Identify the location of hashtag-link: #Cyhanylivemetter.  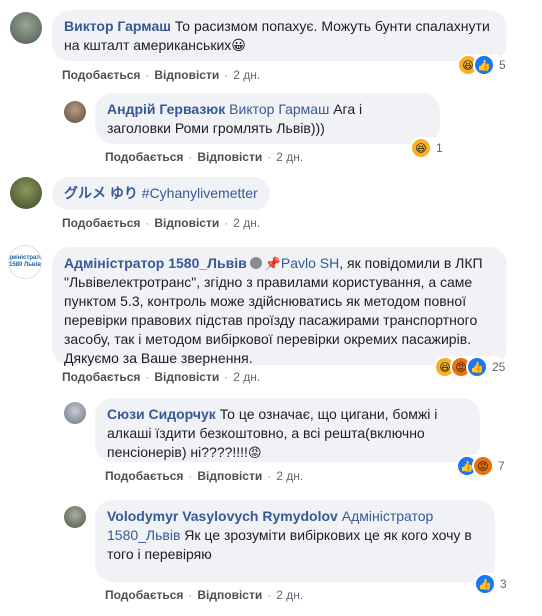
(200, 193).